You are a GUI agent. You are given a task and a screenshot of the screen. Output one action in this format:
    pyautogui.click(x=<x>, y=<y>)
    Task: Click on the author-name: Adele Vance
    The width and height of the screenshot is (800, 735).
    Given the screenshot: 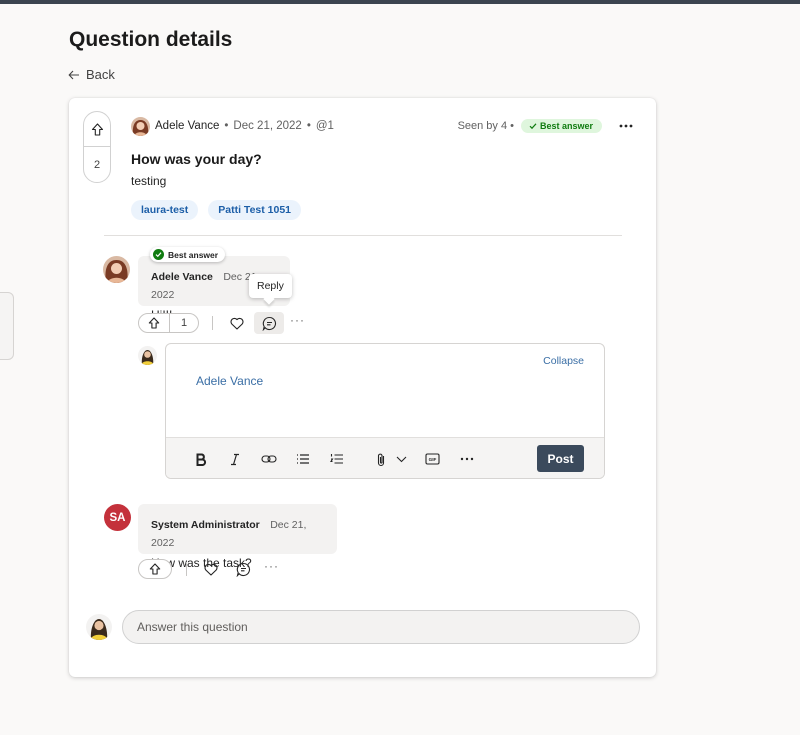 What is the action you would take?
    pyautogui.click(x=187, y=126)
    